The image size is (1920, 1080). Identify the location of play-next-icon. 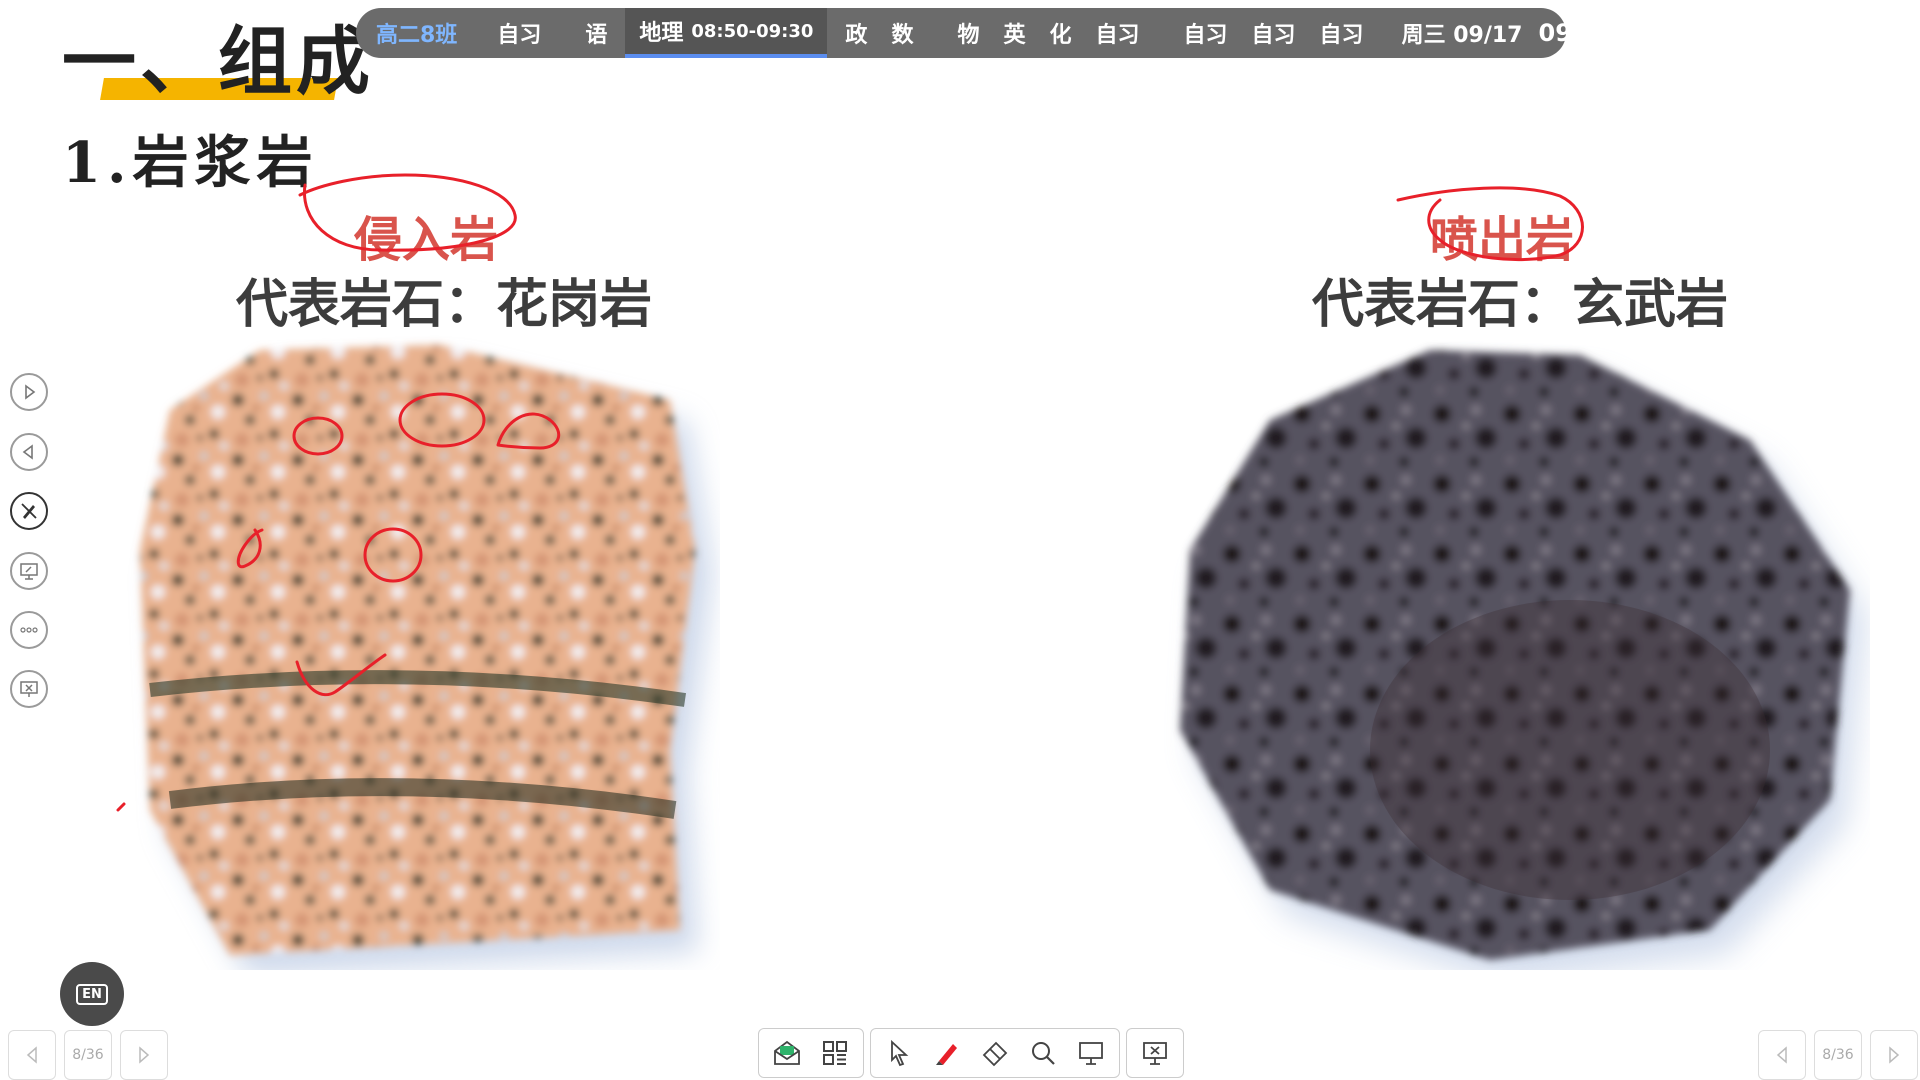
(30, 392).